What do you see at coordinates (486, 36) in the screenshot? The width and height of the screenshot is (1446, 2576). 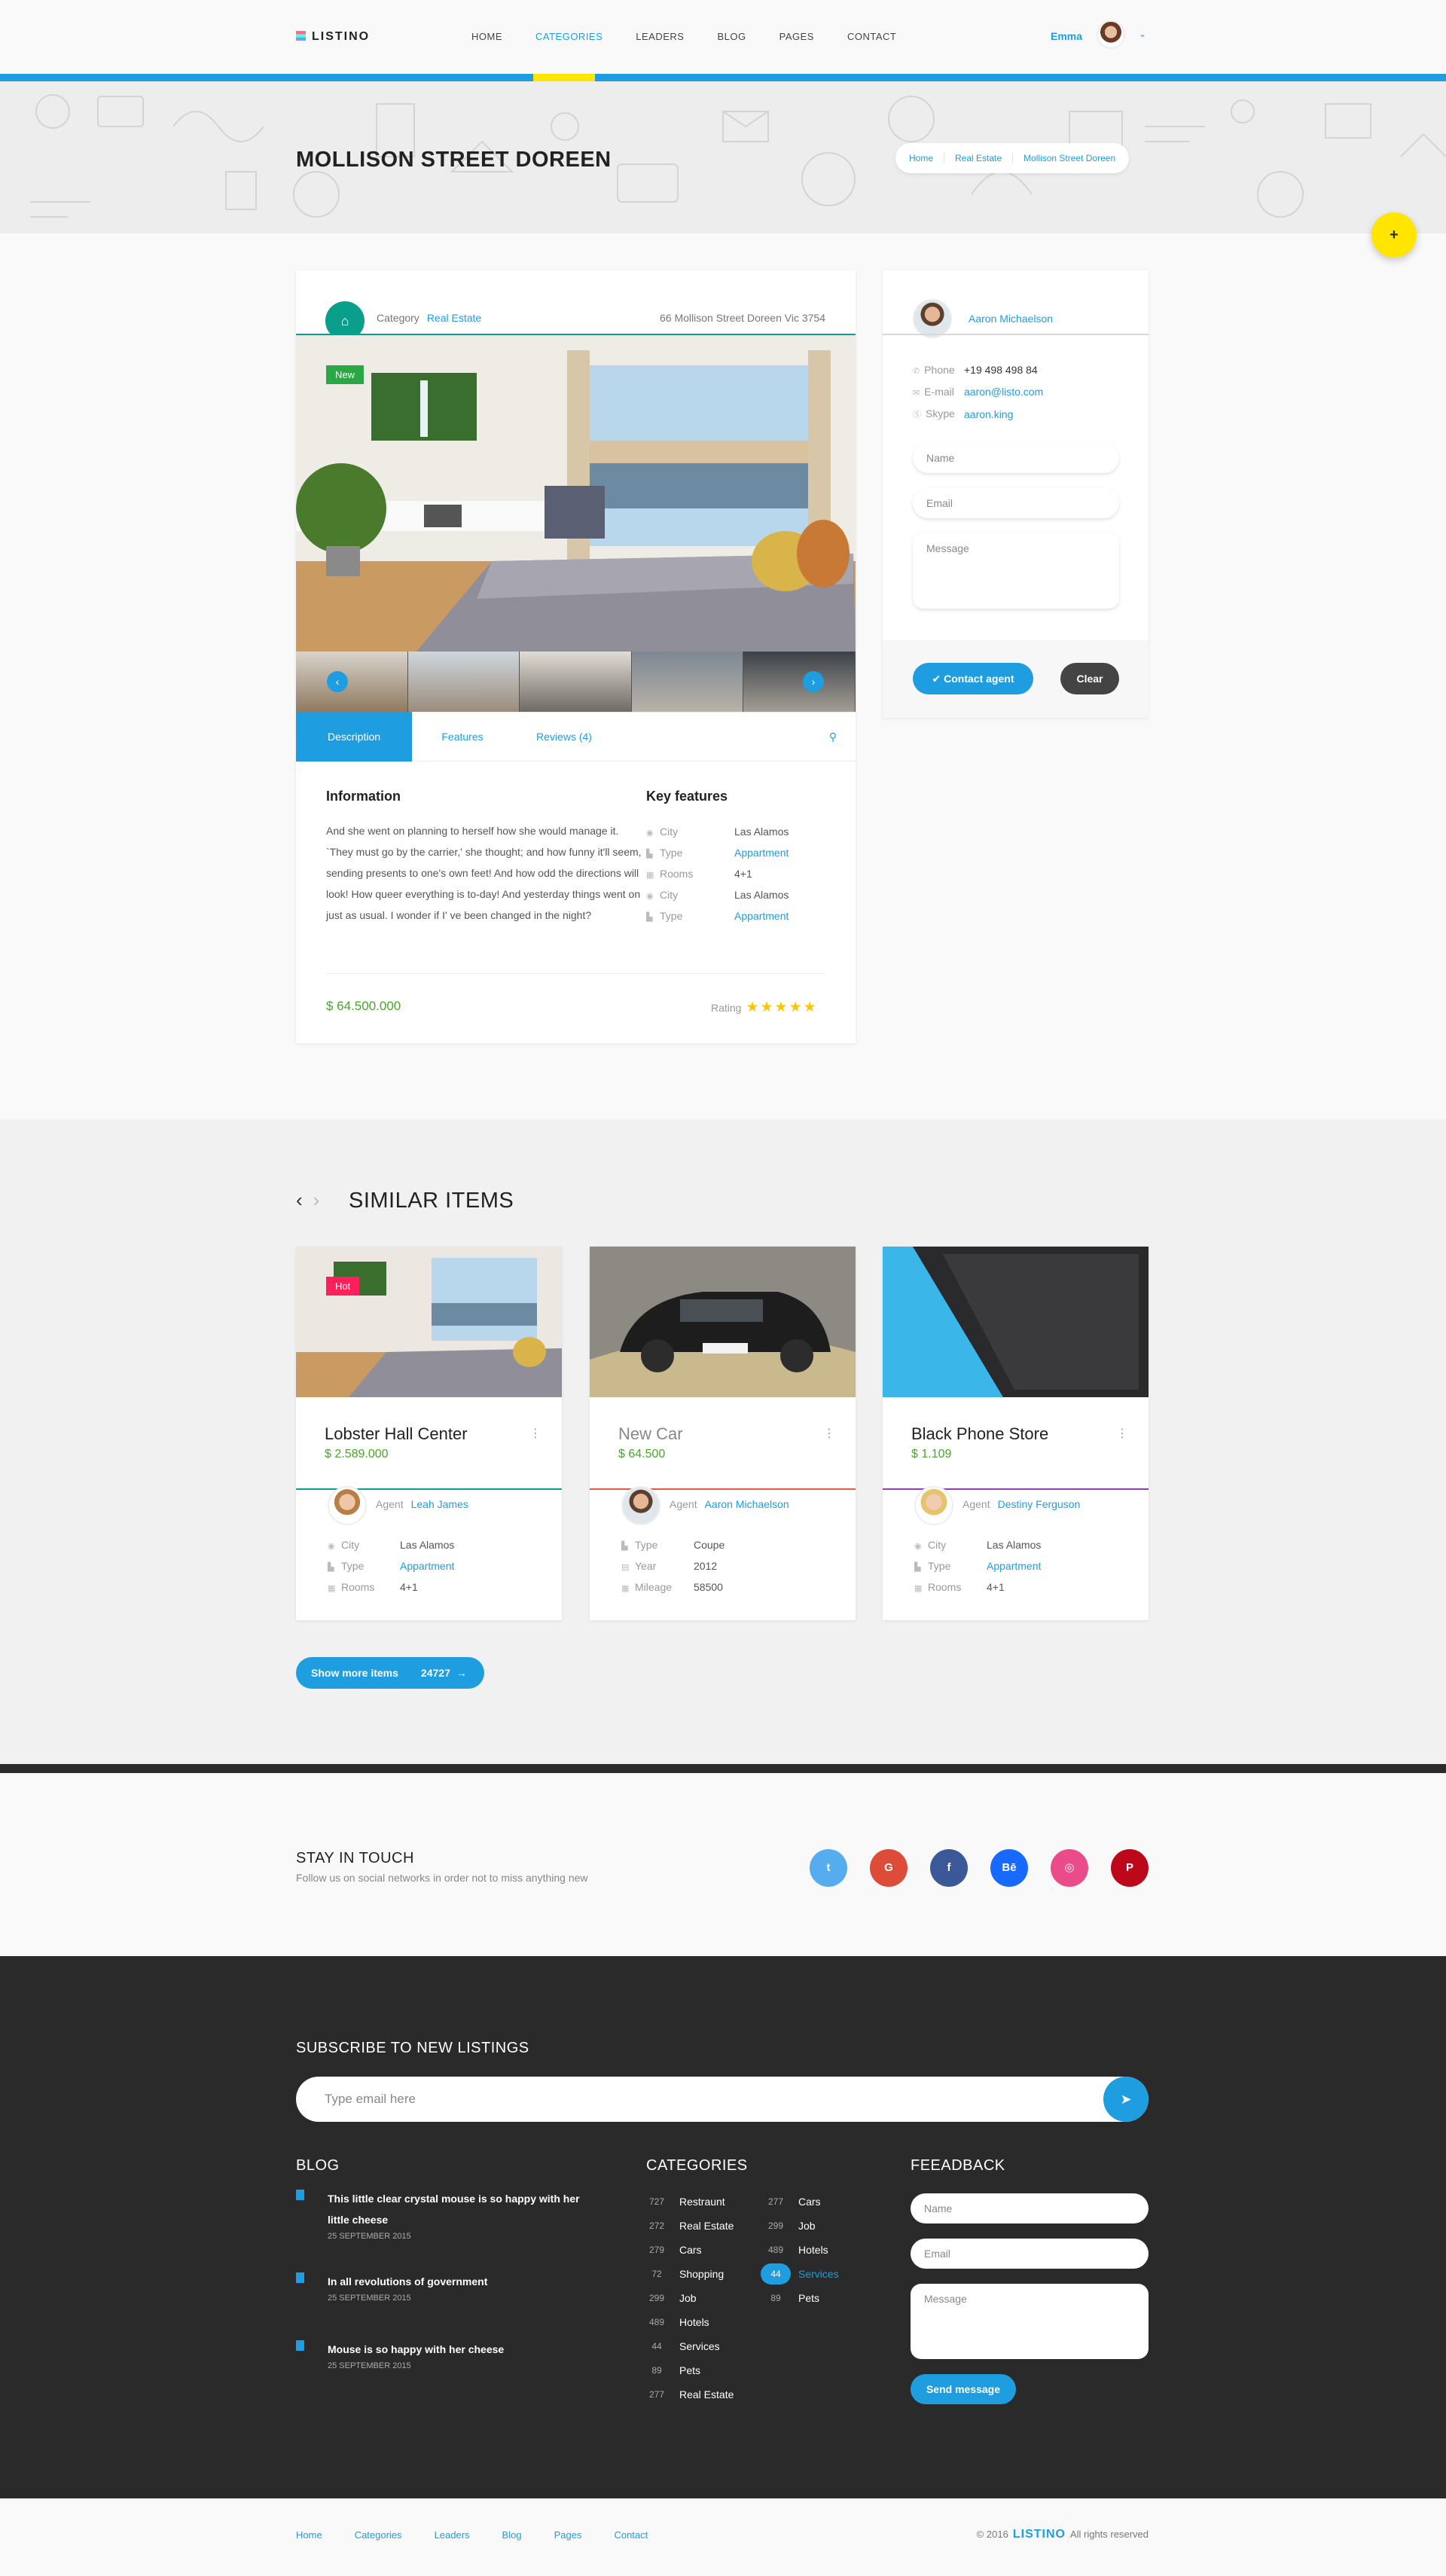 I see `nav-home: HOME` at bounding box center [486, 36].